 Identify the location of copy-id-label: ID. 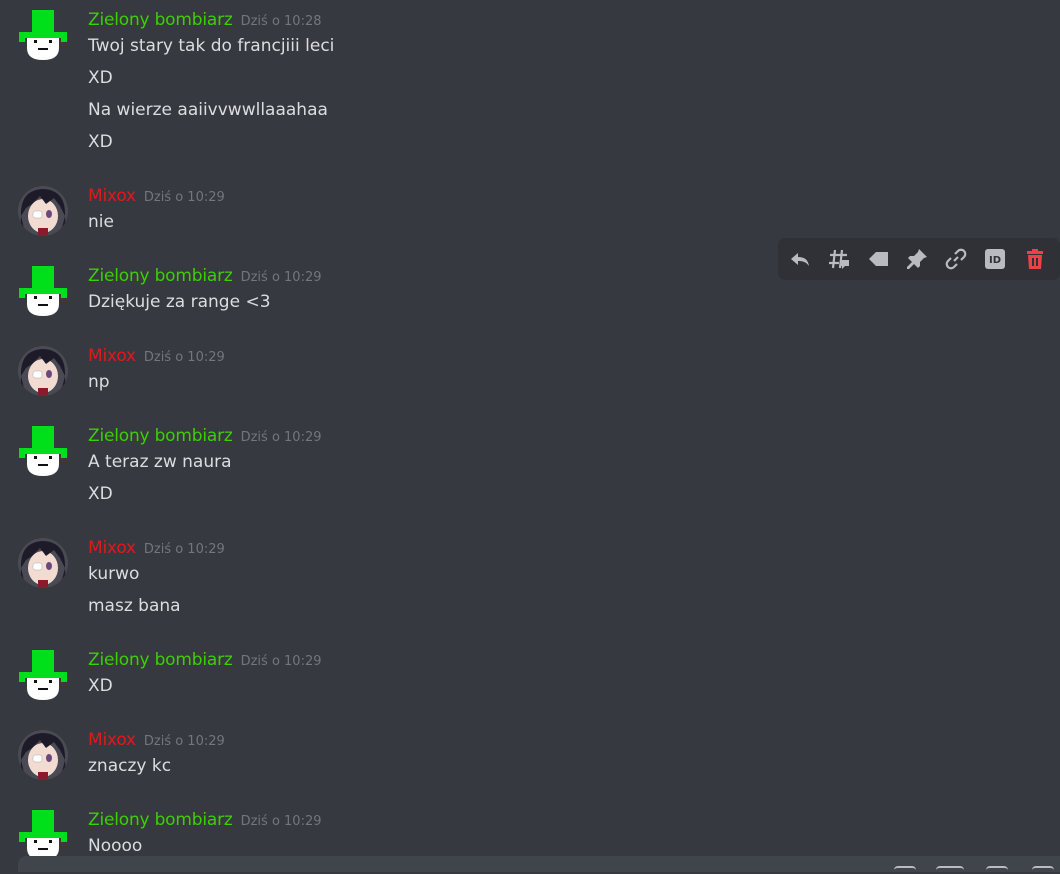
(995, 260).